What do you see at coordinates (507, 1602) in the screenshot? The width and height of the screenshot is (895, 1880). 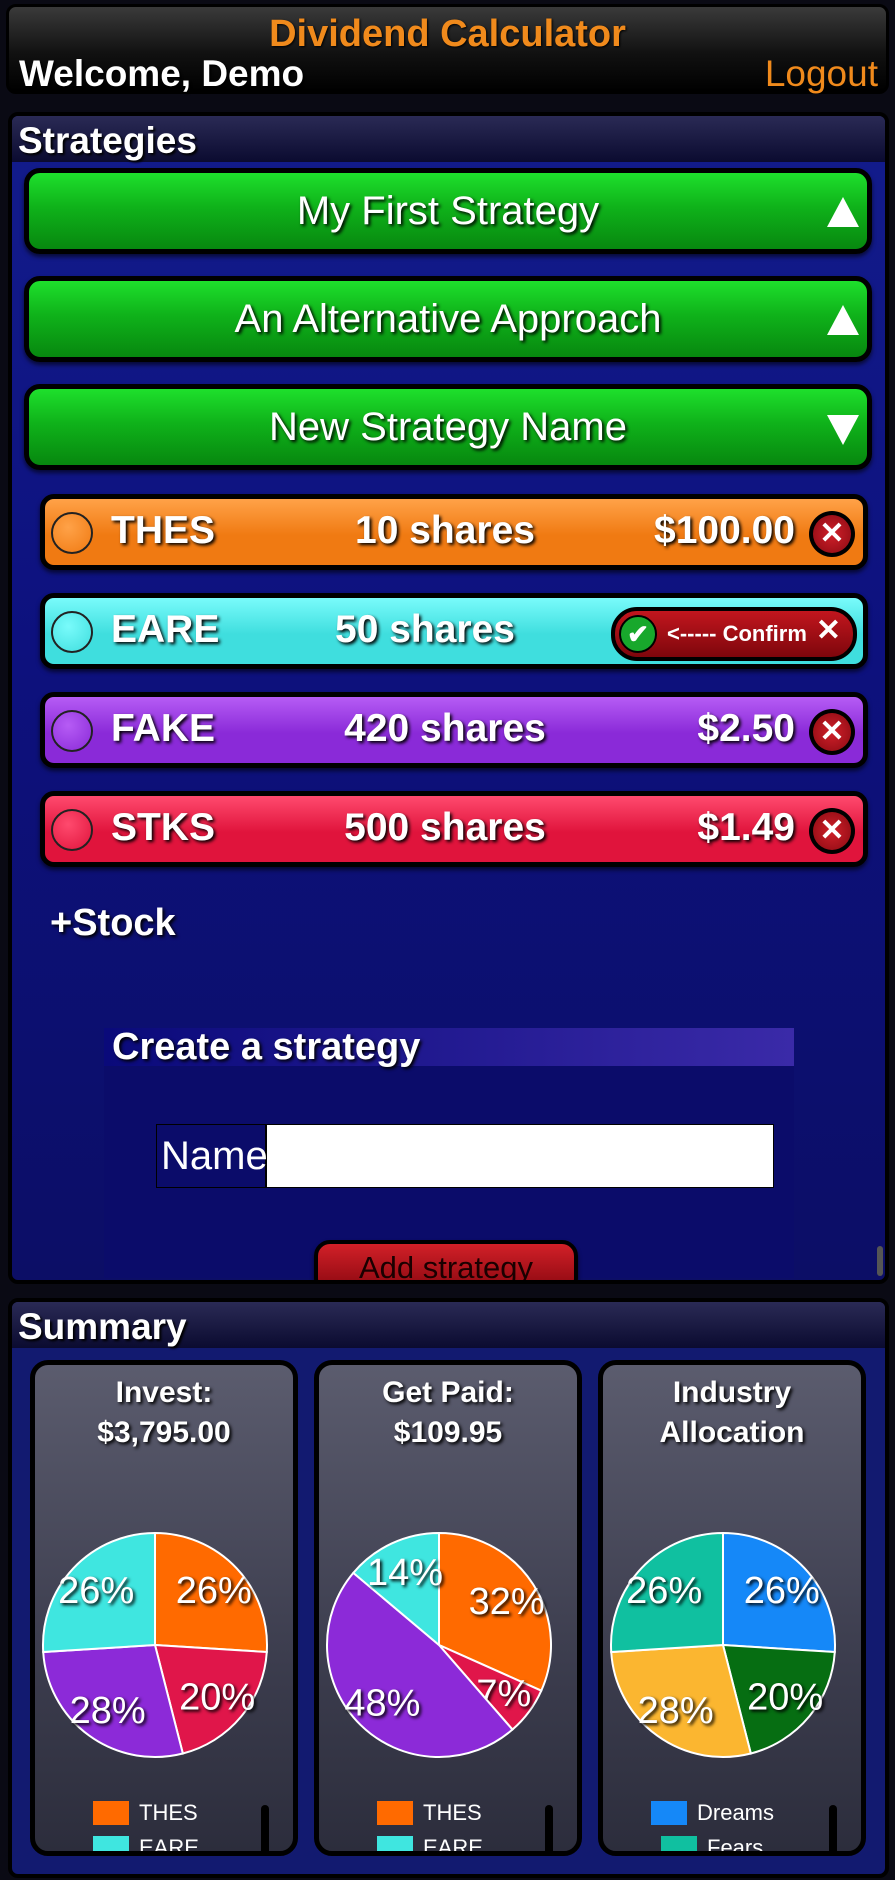 I see `pie-slice-label: 32%` at bounding box center [507, 1602].